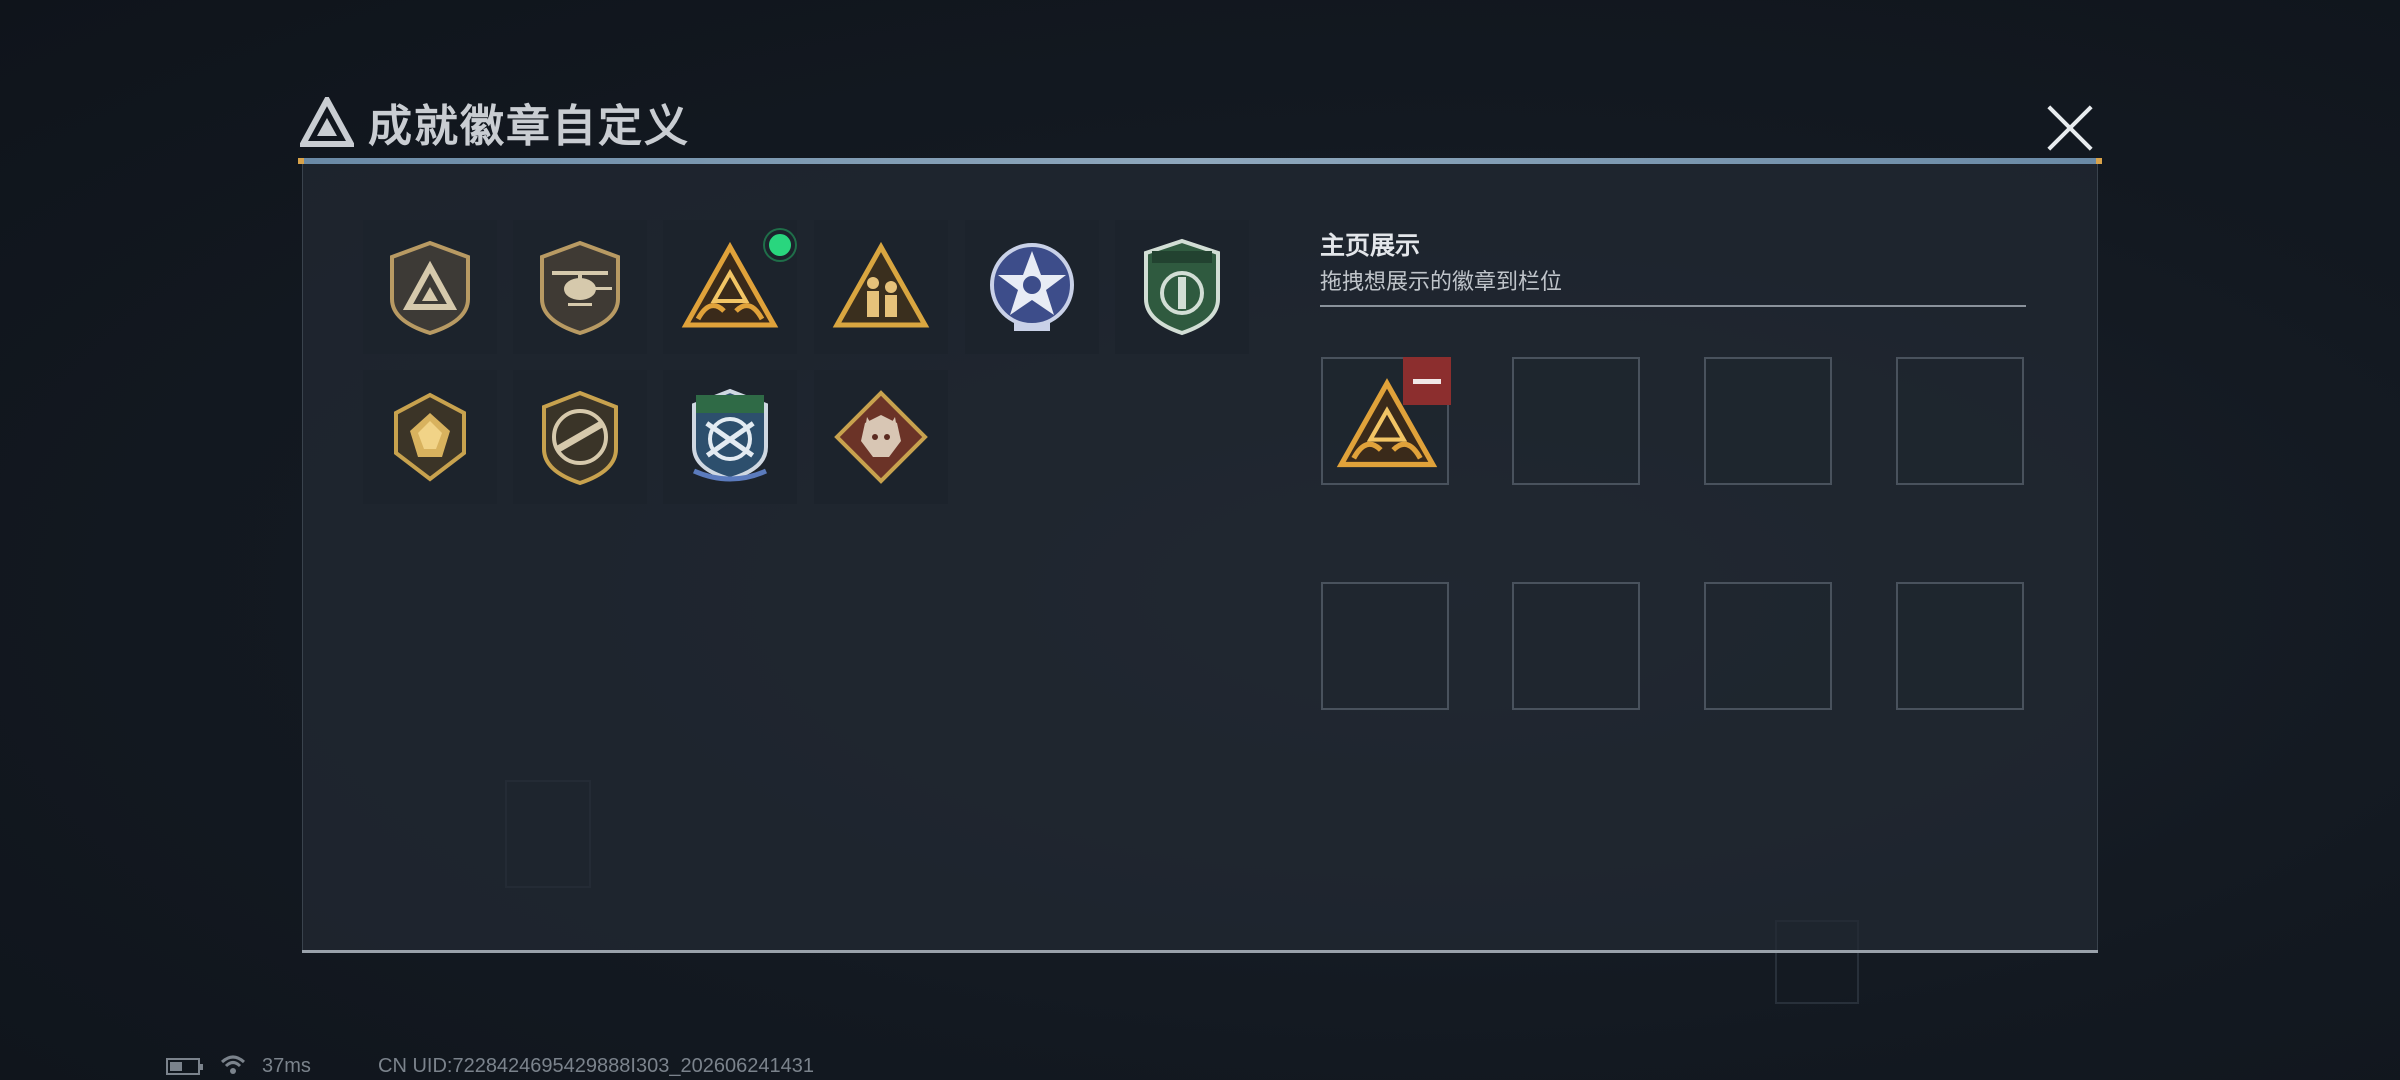 The height and width of the screenshot is (1080, 2400). I want to click on rifle-crest-icon, so click(580, 438).